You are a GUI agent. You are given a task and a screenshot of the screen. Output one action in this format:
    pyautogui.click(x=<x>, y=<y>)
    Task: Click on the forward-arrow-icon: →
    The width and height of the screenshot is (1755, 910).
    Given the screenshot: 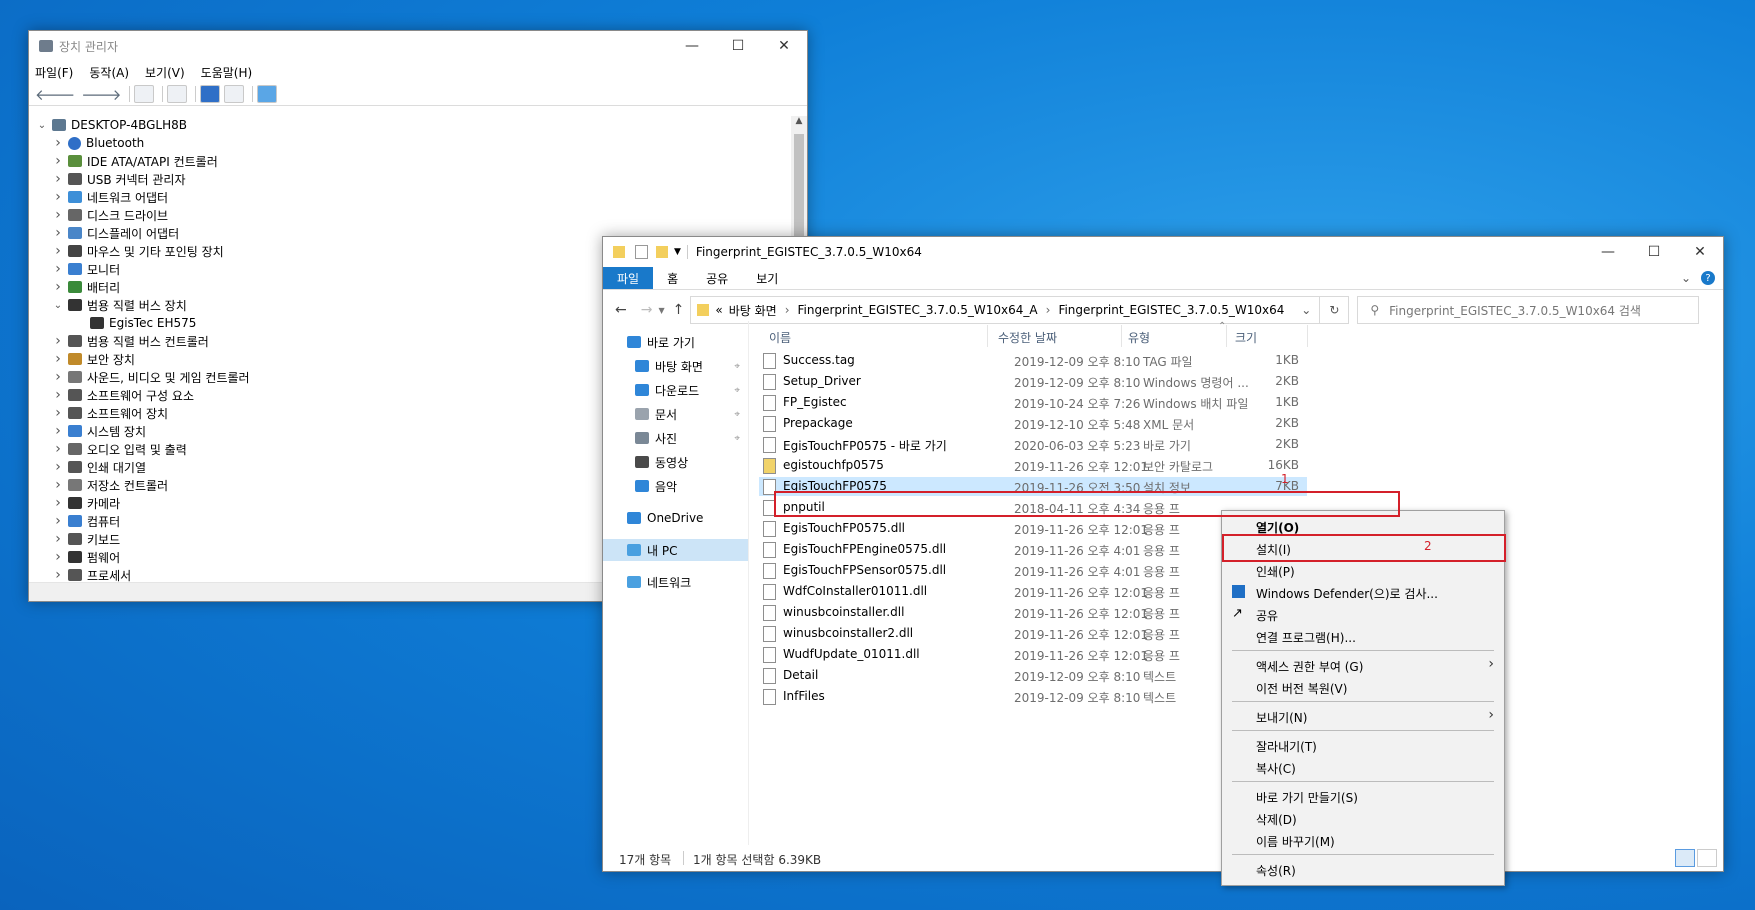 What is the action you would take?
    pyautogui.click(x=647, y=310)
    